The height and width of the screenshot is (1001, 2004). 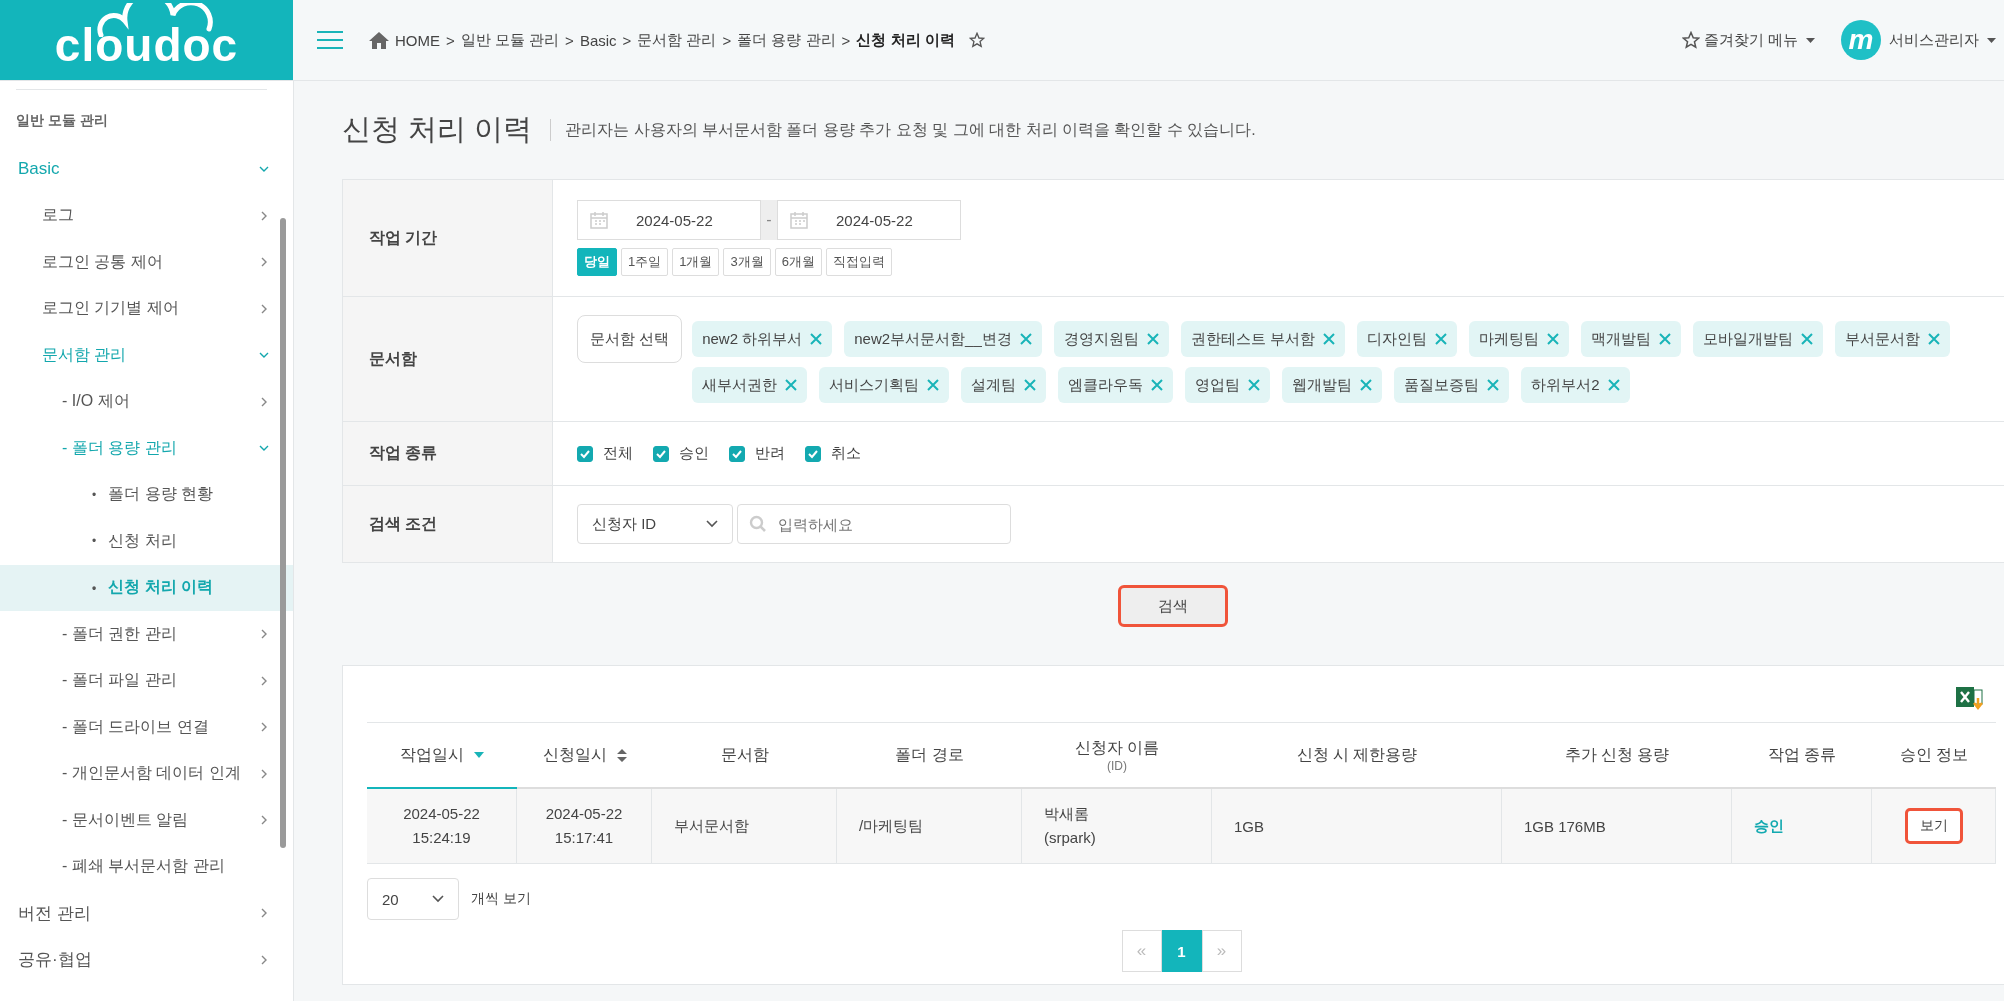 What do you see at coordinates (858, 262) in the screenshot?
I see `period-button: 직접입력` at bounding box center [858, 262].